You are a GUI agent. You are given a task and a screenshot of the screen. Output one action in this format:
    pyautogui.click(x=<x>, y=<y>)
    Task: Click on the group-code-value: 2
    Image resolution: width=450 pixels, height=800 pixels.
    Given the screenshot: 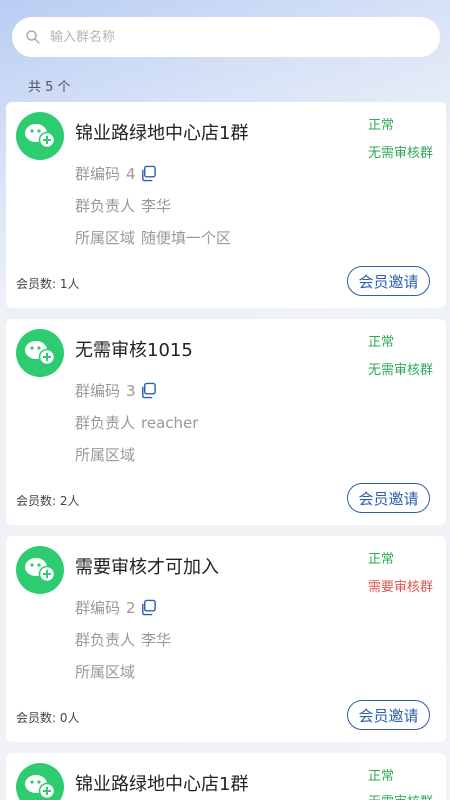 What is the action you would take?
    pyautogui.click(x=131, y=607)
    